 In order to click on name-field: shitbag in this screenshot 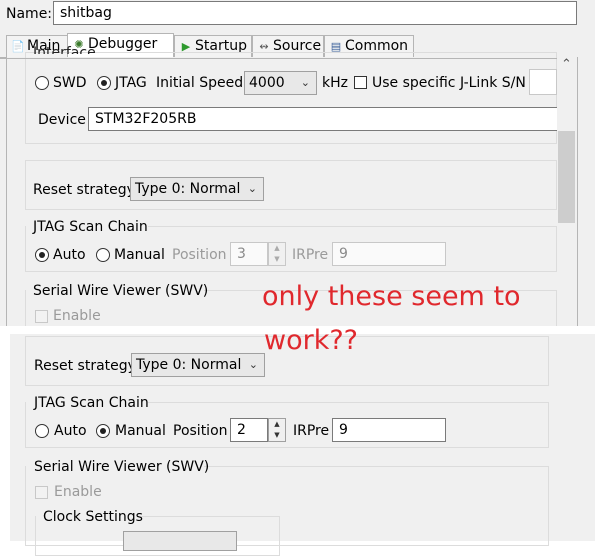, I will do `click(315, 13)`.